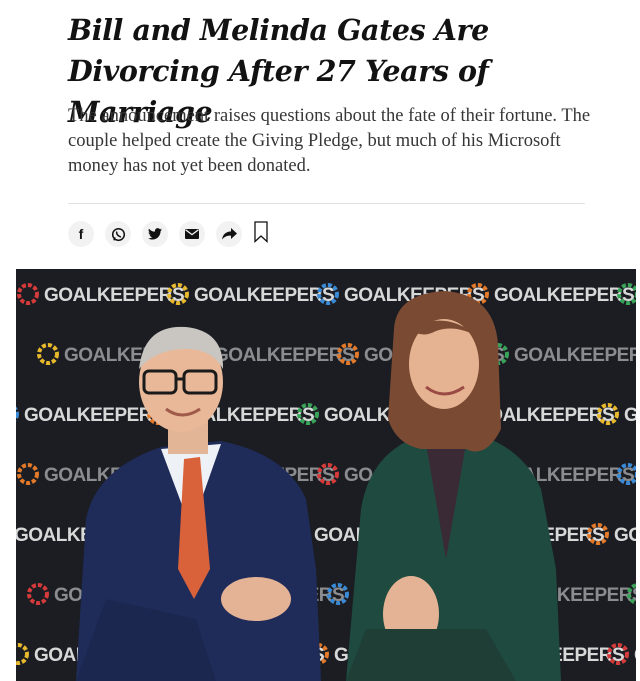  I want to click on share-arrow-icon, so click(229, 234).